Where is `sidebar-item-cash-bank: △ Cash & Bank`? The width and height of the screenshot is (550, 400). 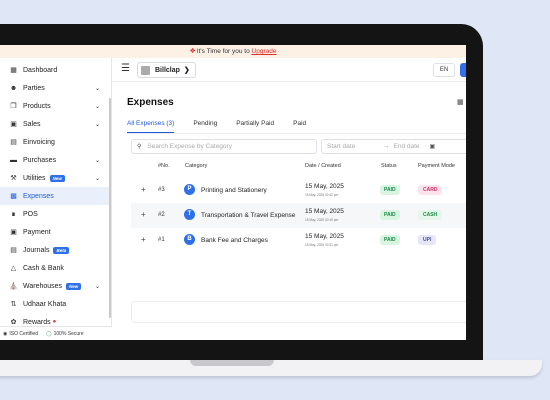 sidebar-item-cash-bank: △ Cash & Bank is located at coordinates (55, 268).